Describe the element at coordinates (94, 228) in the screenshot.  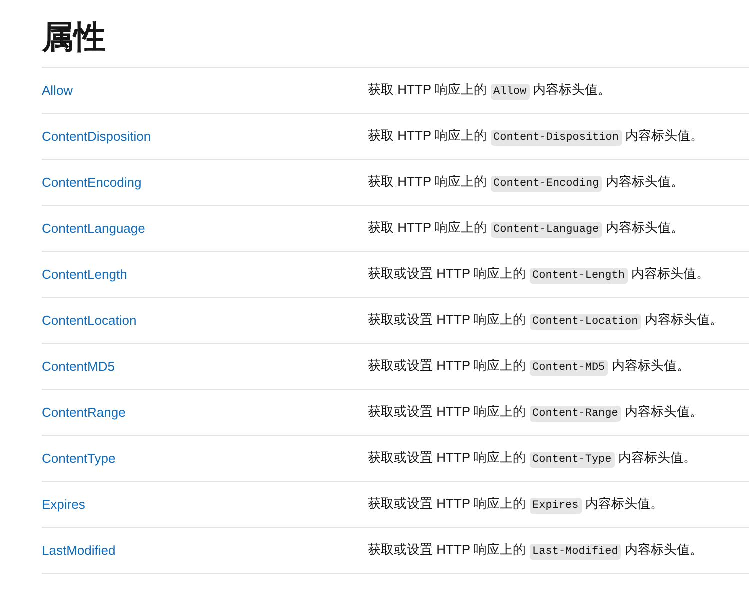
I see `property-link: ContentLanguage` at that location.